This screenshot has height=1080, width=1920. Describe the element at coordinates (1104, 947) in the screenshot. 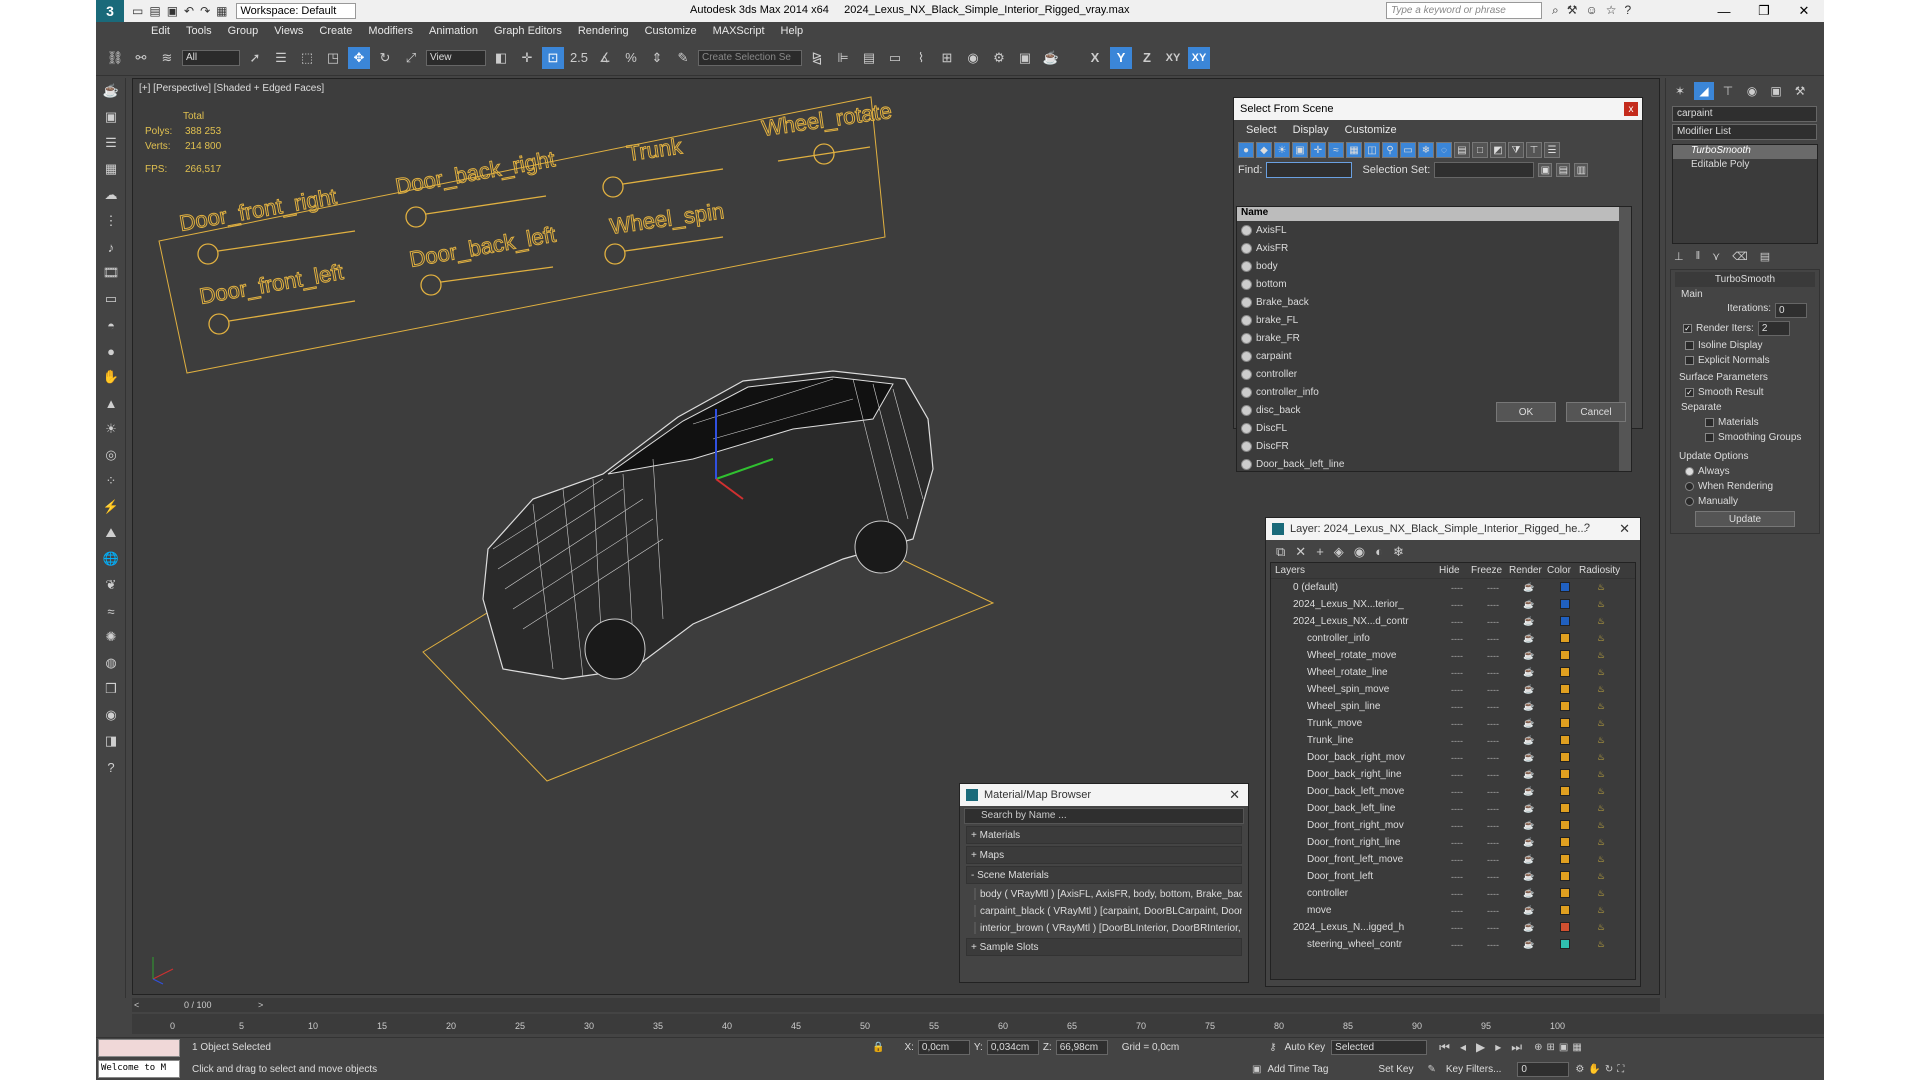

I see `mm-group-sample-slots: + Sample Slots` at that location.